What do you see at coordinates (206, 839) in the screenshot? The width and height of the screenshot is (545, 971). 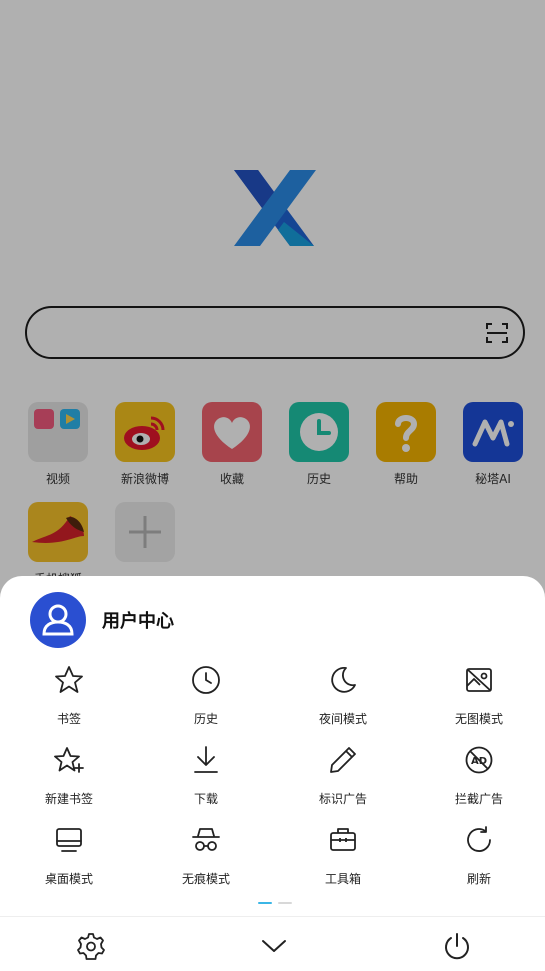 I see `incognito-icon` at bounding box center [206, 839].